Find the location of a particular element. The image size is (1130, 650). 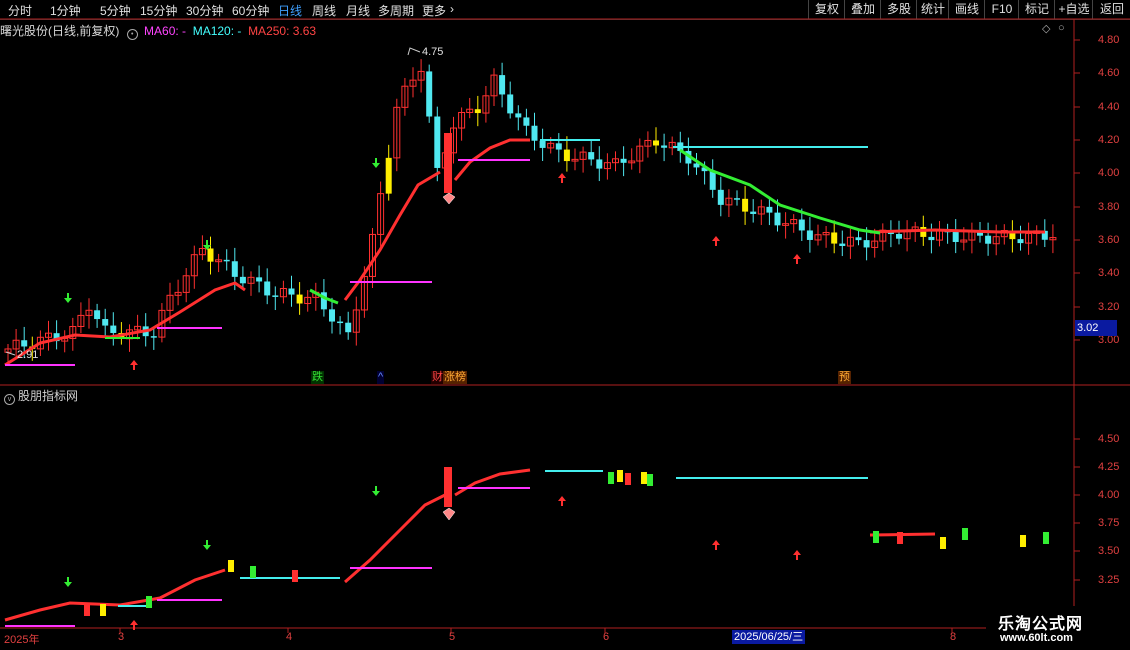

date-label: 3 is located at coordinates (121, 637).